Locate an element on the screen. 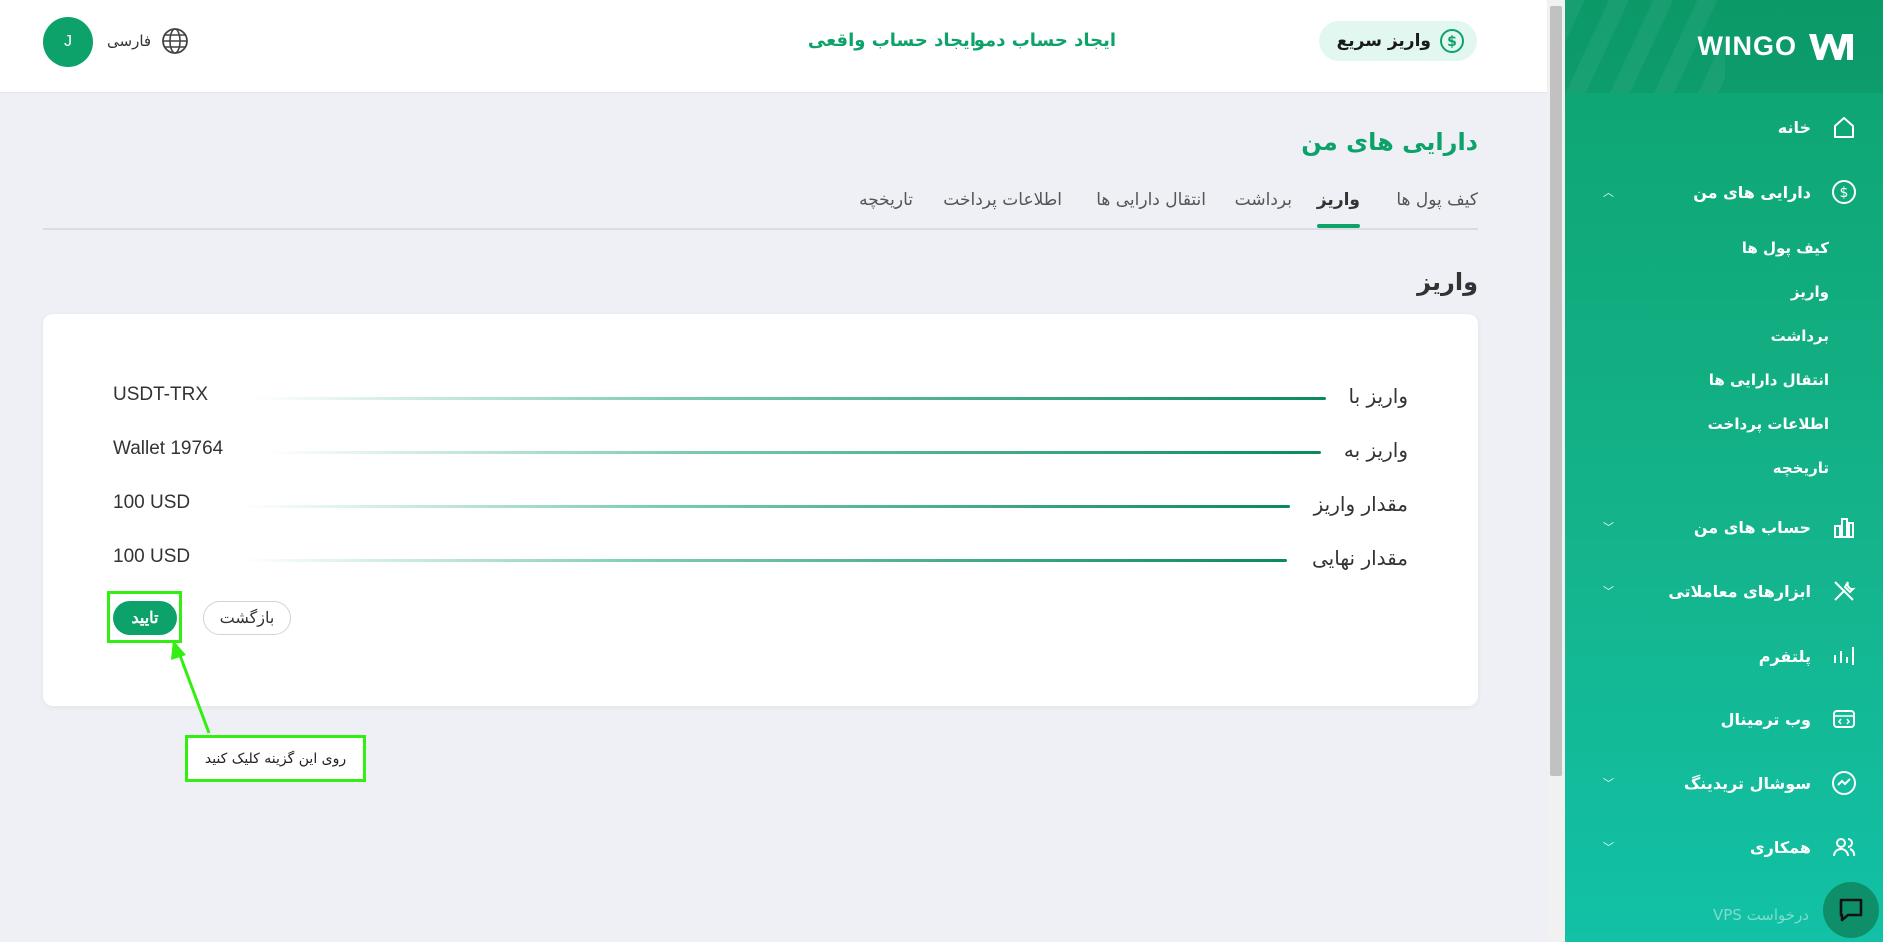  tab-history: تاریخچه is located at coordinates (886, 200).